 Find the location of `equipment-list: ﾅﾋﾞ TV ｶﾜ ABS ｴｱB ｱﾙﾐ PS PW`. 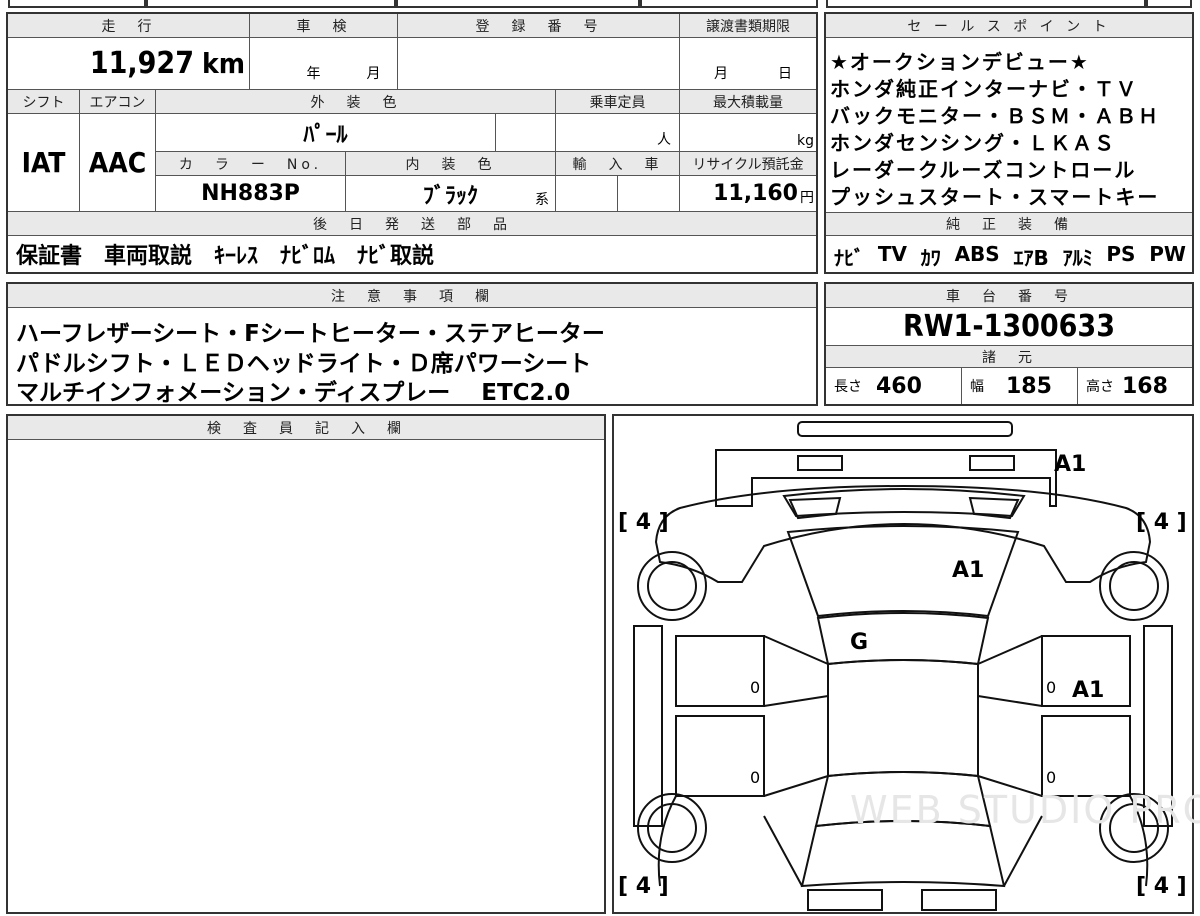

equipment-list: ﾅﾋﾞ TV ｶﾜ ABS ｴｱB ｱﾙﾐ PS PW is located at coordinates (1010, 256).